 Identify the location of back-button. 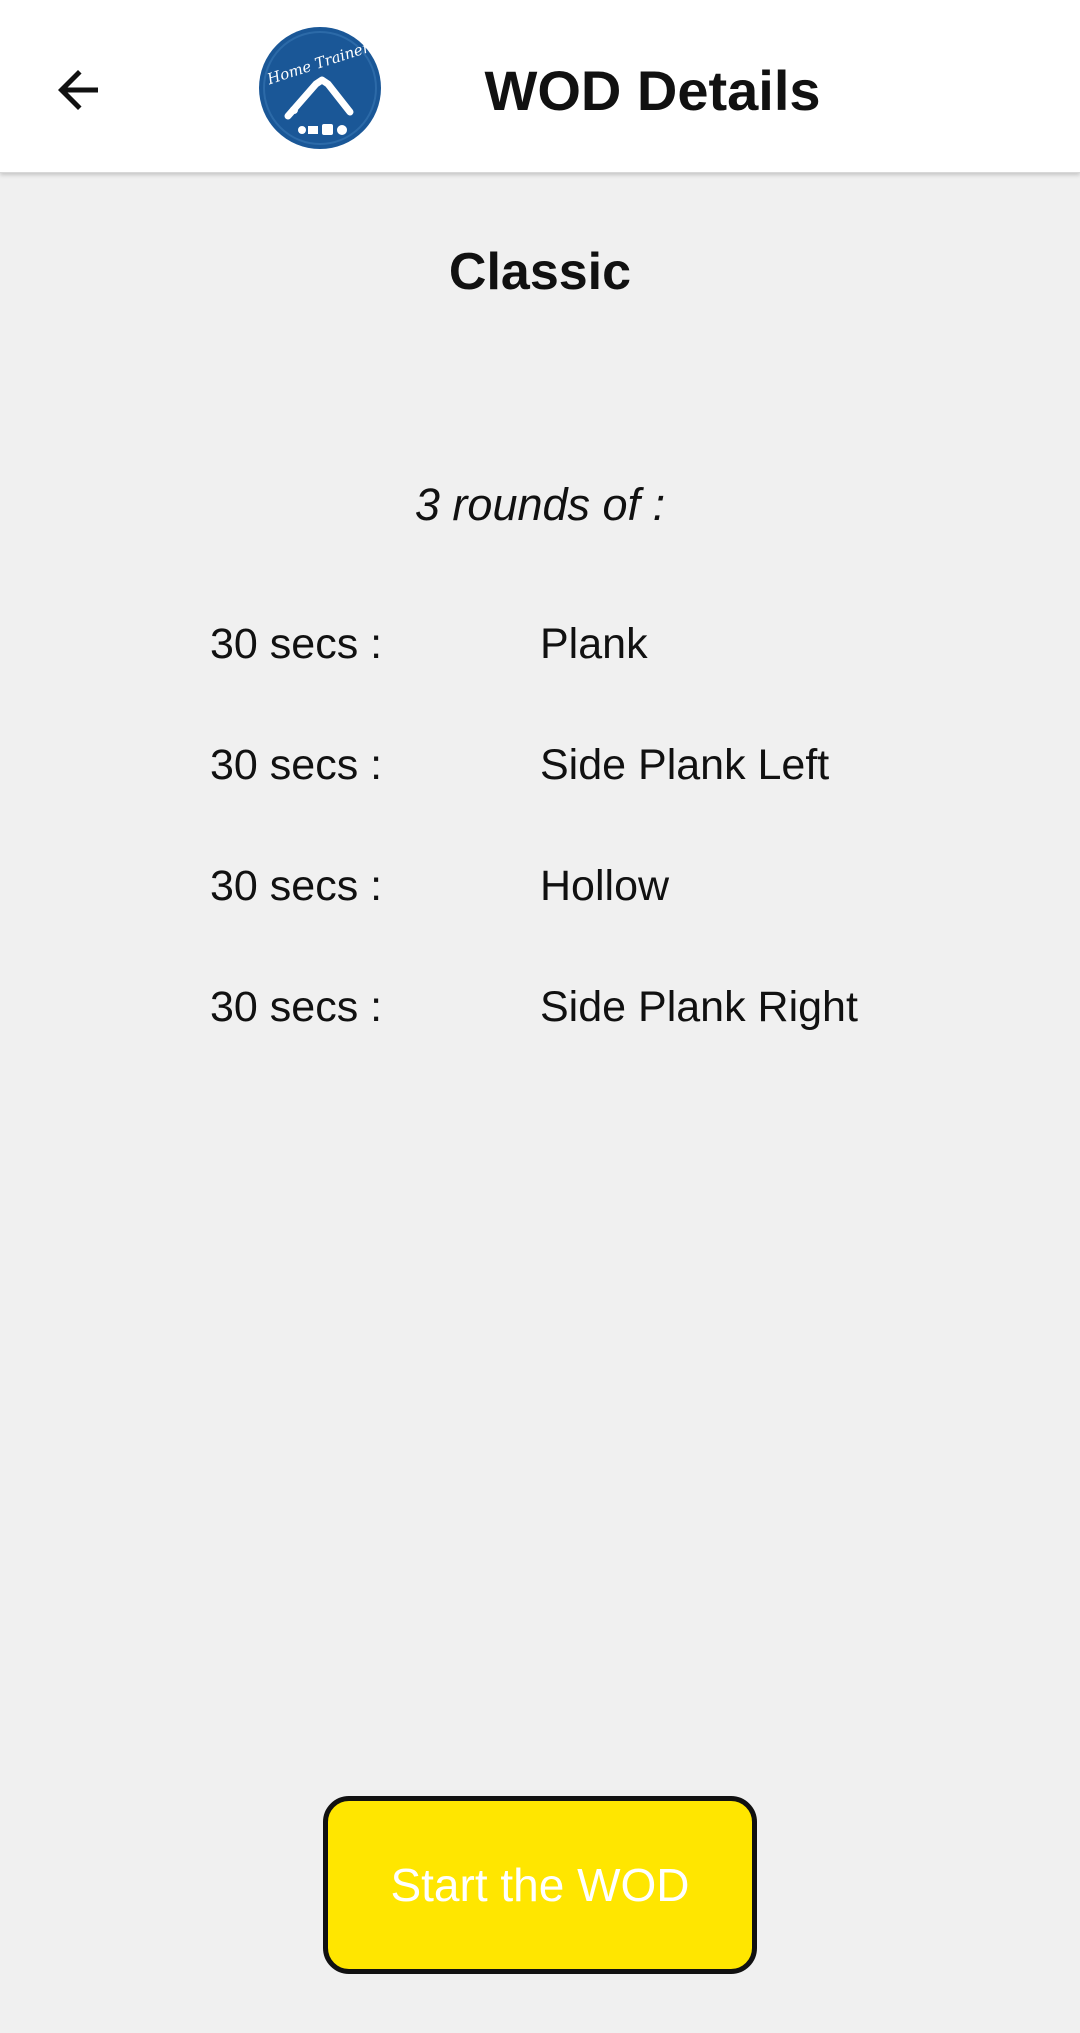
(78, 90).